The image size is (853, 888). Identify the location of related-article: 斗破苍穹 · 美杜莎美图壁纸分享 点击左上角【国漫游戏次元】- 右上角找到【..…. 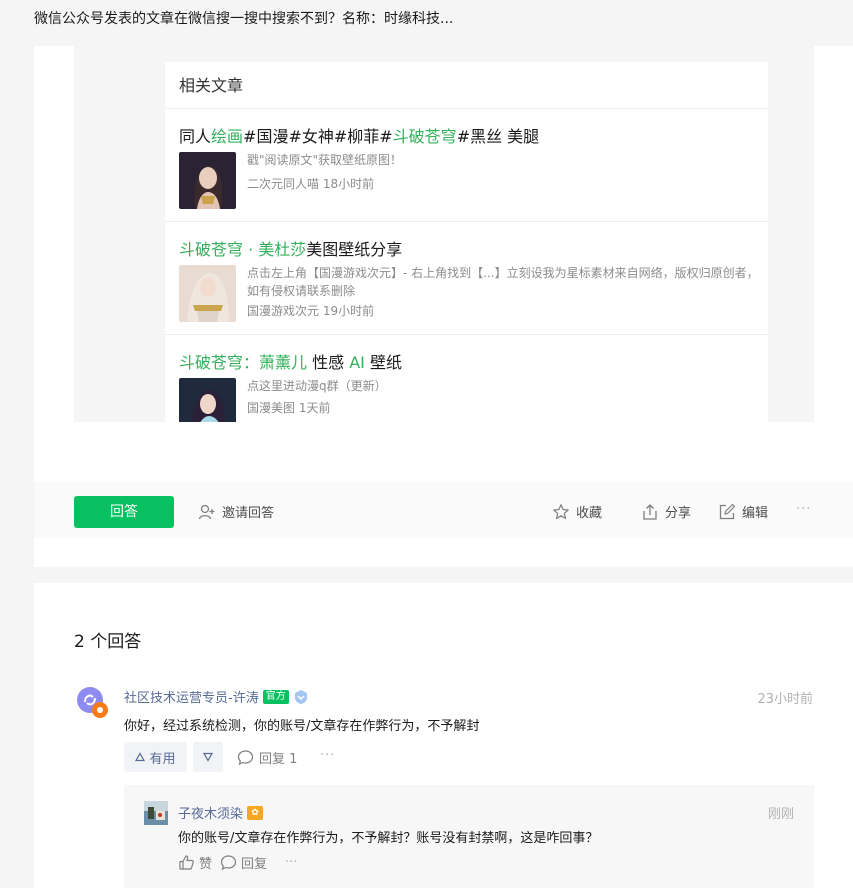
(466, 278).